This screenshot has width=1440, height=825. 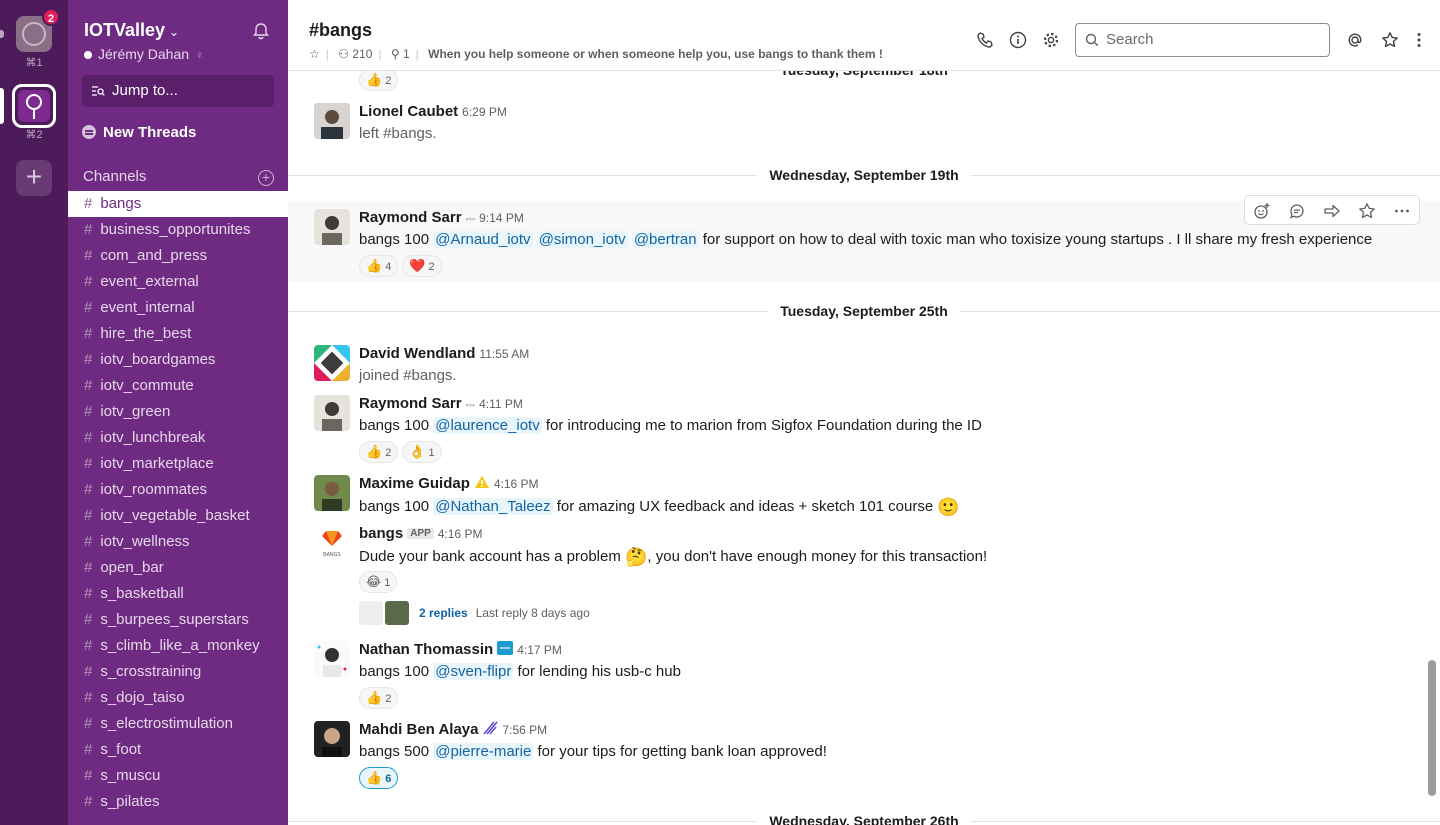 What do you see at coordinates (266, 178) in the screenshot?
I see `add-channel-icon: +` at bounding box center [266, 178].